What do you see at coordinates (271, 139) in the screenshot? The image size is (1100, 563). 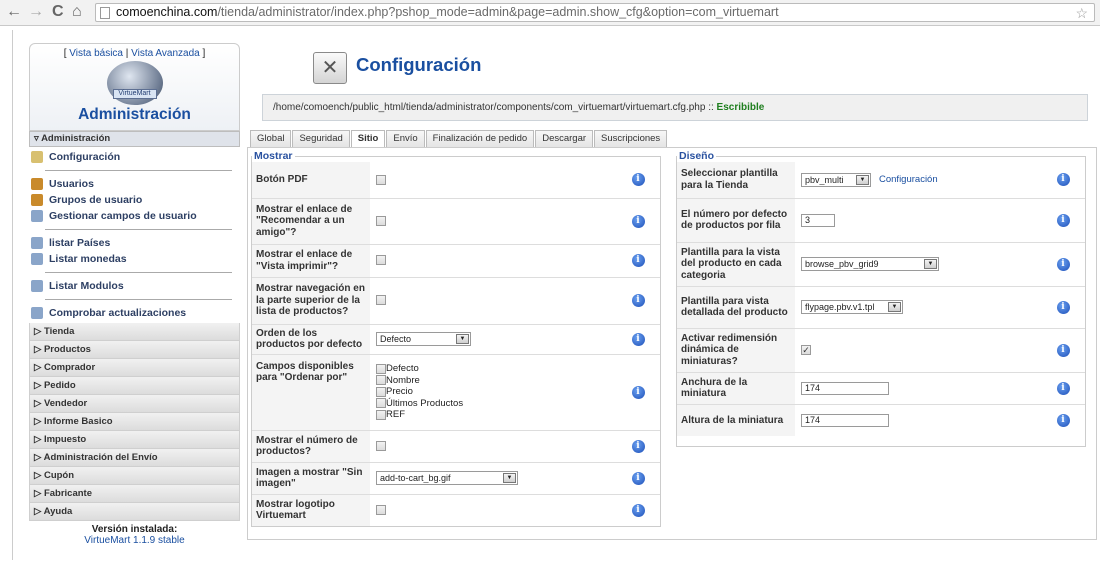 I see `tab-0: Global` at bounding box center [271, 139].